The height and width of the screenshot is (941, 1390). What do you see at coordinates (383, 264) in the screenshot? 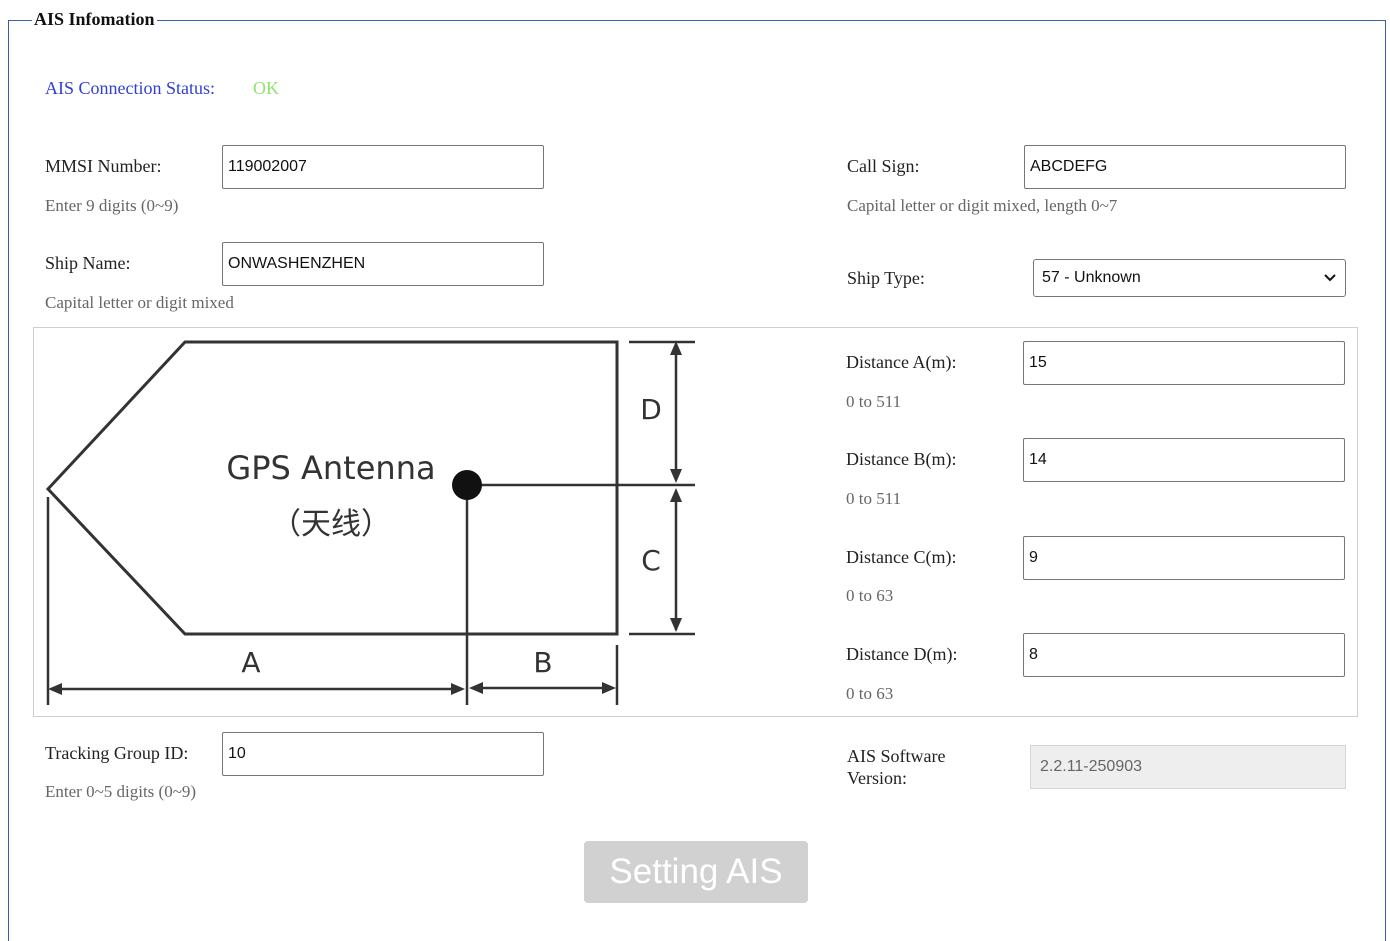
I see `ship-name-input` at bounding box center [383, 264].